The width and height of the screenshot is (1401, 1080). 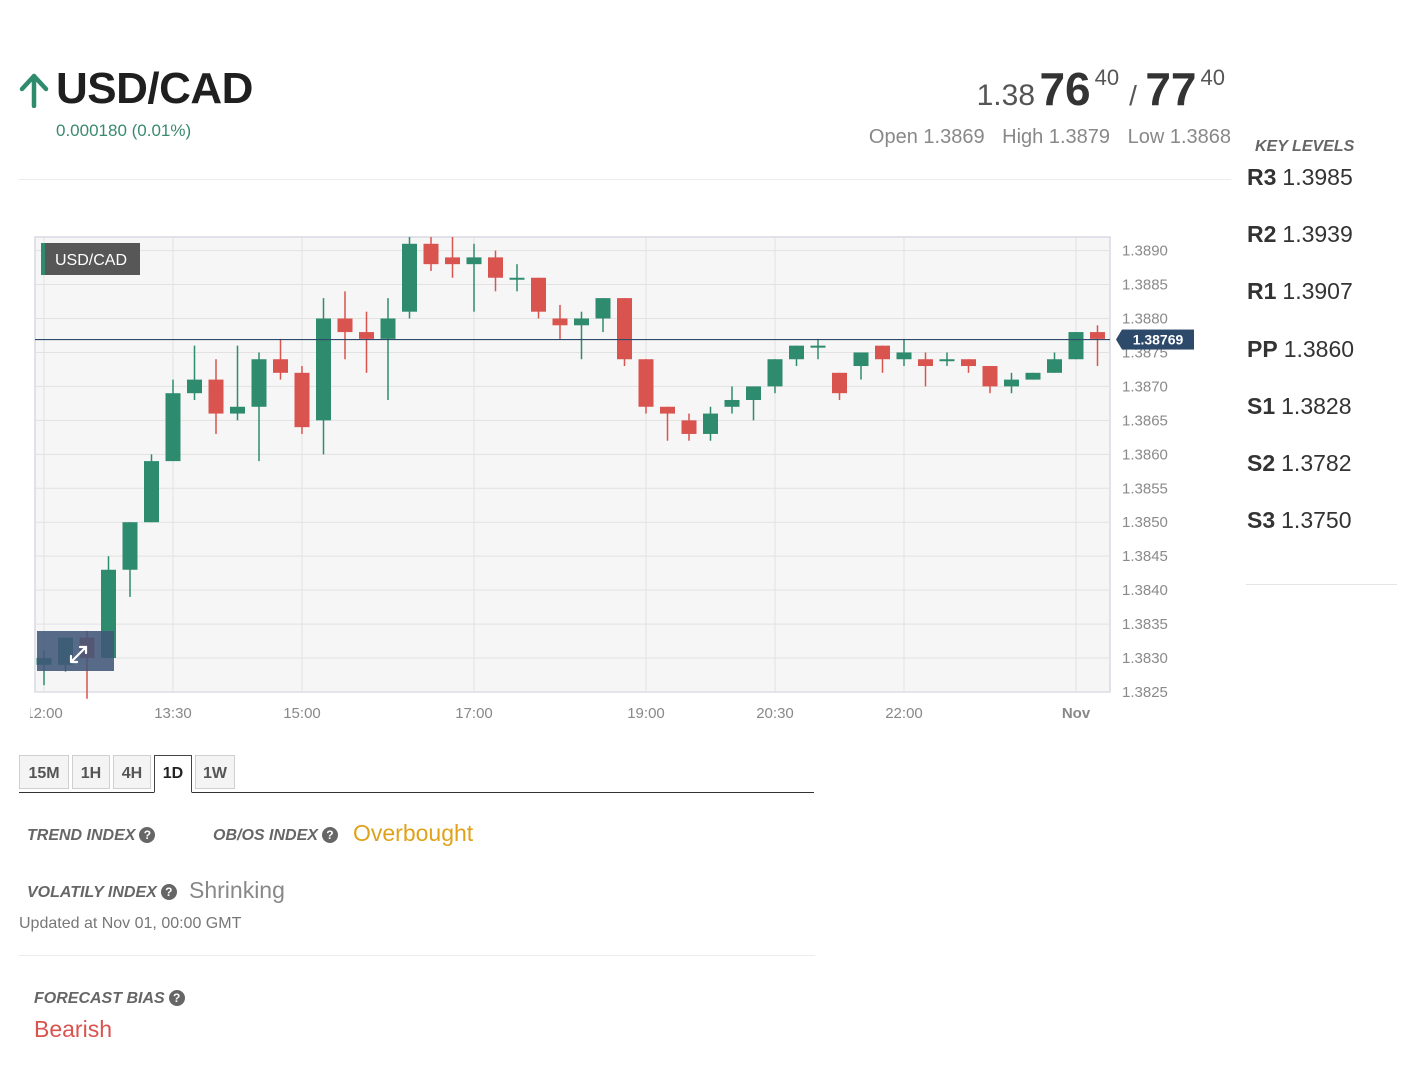 I want to click on trend-index-label: TREND INDEX?, so click(x=91, y=836).